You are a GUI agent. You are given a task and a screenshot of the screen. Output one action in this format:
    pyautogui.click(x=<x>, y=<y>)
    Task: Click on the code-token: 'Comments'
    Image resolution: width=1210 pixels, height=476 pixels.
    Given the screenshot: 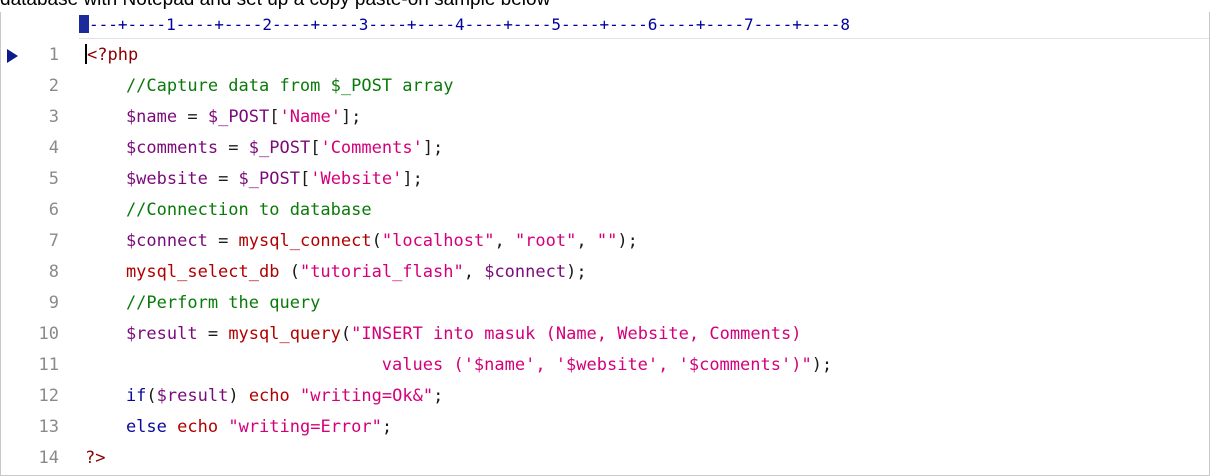 What is the action you would take?
    pyautogui.click(x=371, y=148)
    